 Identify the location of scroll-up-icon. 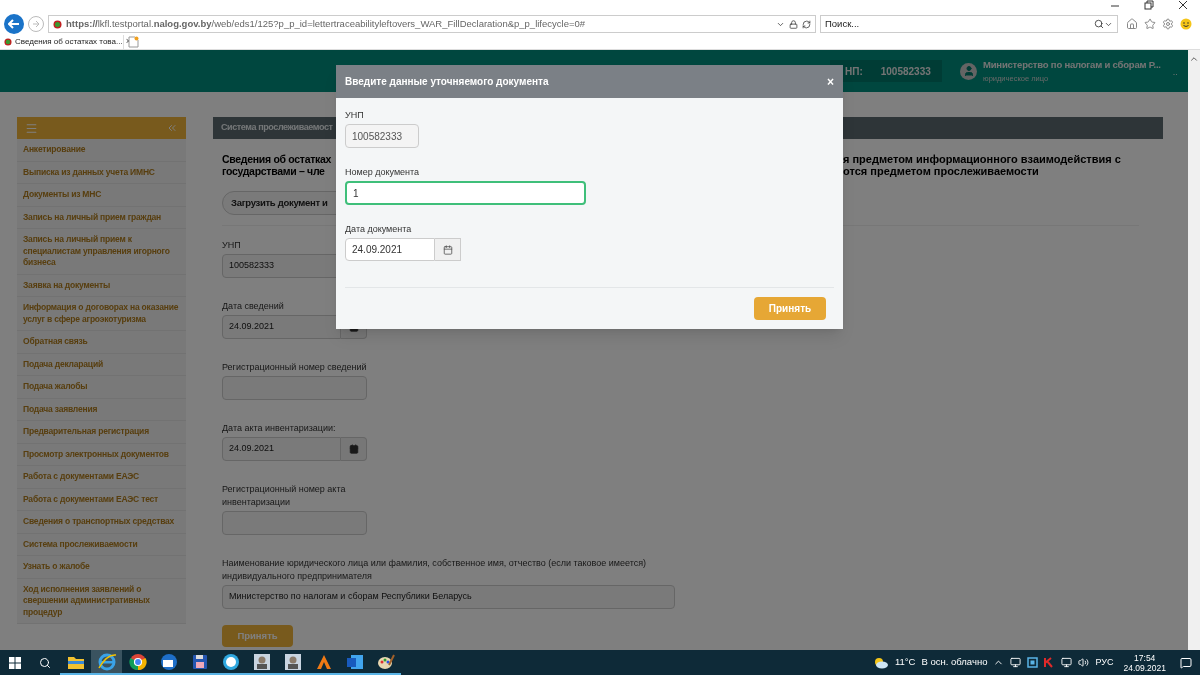
(1194, 59).